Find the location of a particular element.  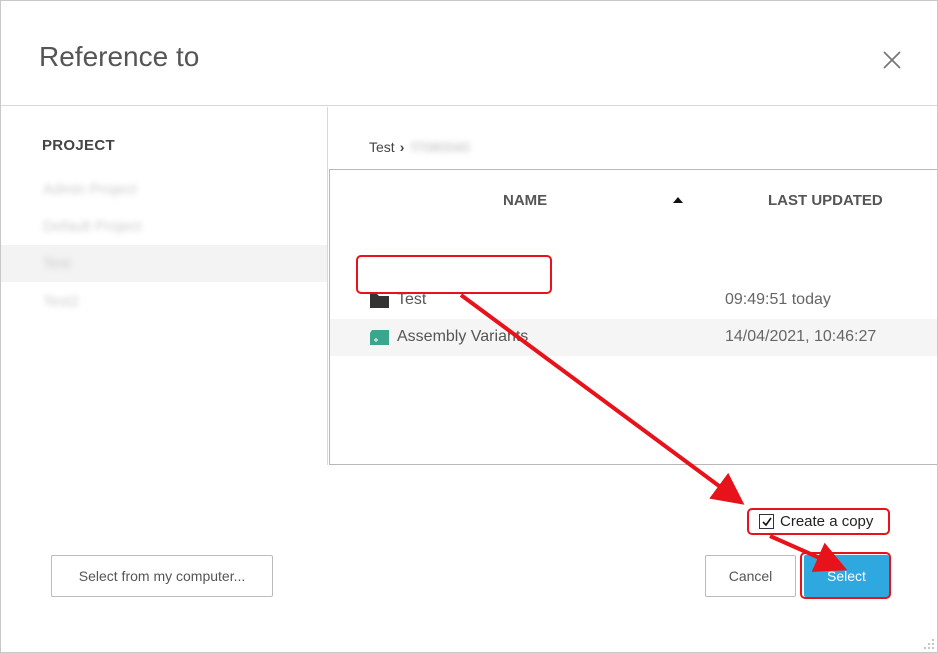

sidebar-item-label: Admin Project is located at coordinates (90, 189).